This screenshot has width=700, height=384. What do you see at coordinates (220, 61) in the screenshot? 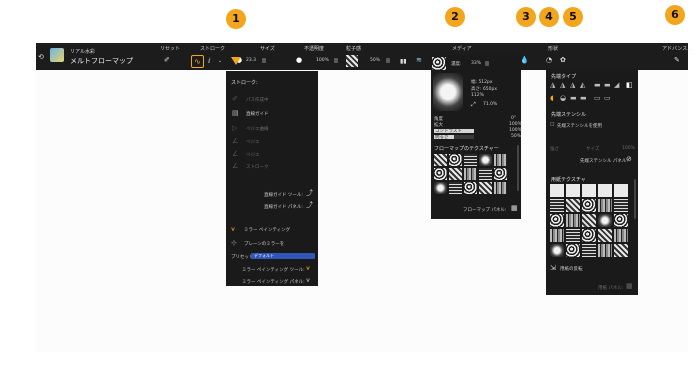
I see `stroke-dropdown-icon: ⌄` at bounding box center [220, 61].